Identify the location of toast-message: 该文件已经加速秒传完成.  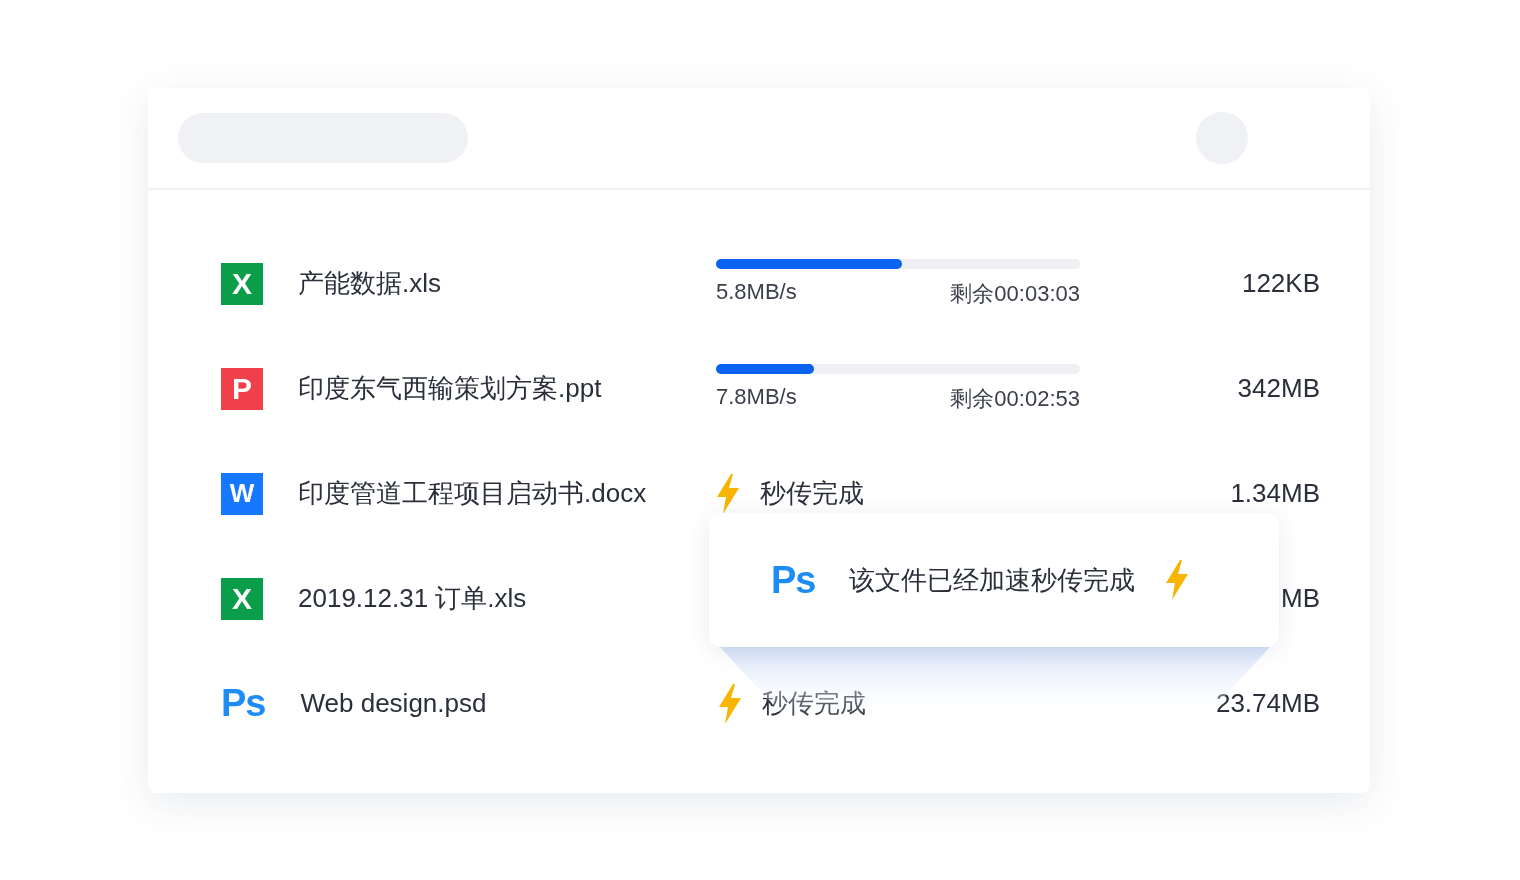
(992, 580).